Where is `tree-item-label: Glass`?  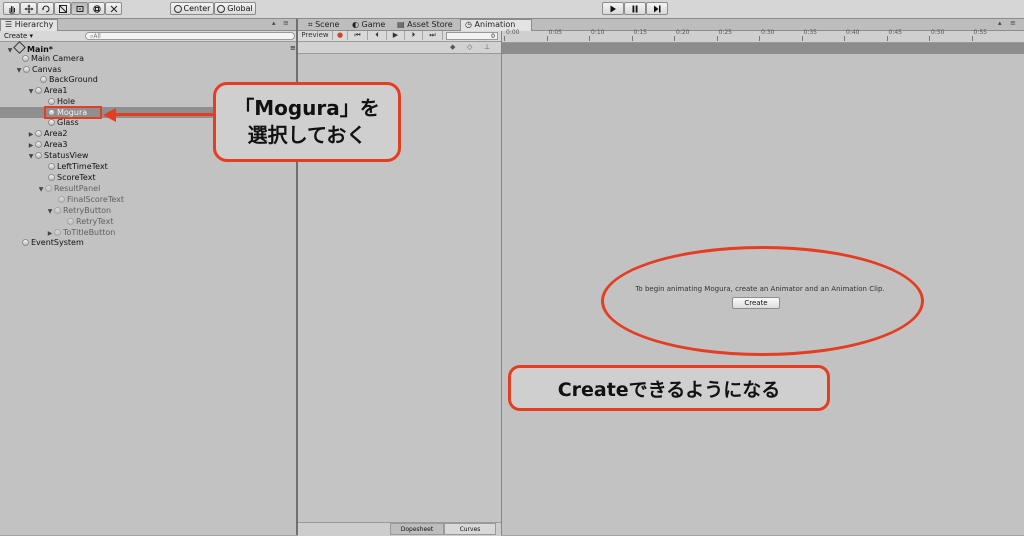
tree-item-label: Glass is located at coordinates (68, 122).